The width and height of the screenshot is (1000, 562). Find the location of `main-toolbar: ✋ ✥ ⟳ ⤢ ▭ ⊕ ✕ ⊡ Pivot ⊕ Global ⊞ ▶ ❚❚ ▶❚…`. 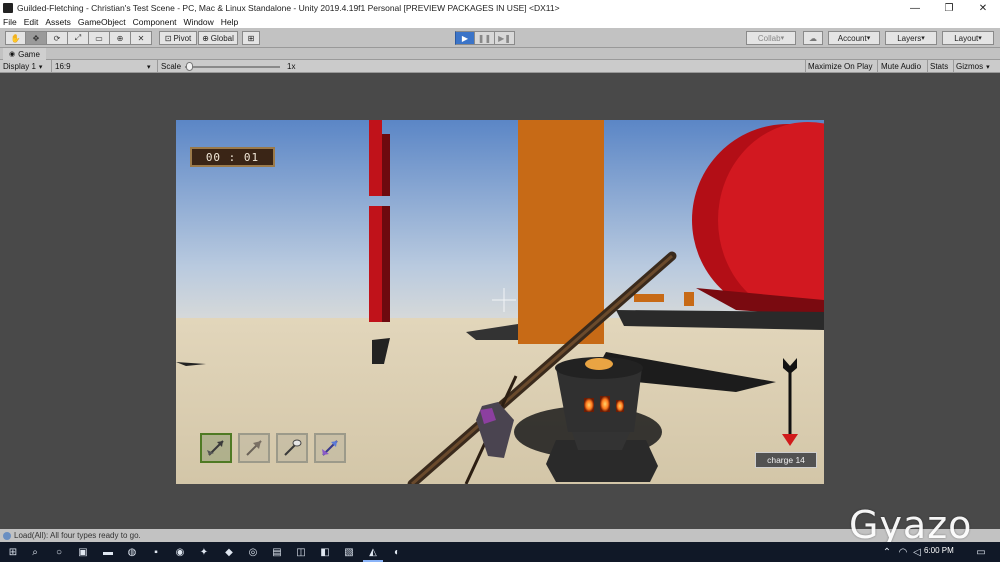

main-toolbar: ✋ ✥ ⟳ ⤢ ▭ ⊕ ✕ ⊡ Pivot ⊕ Global ⊞ ▶ ❚❚ ▶❚… is located at coordinates (500, 38).